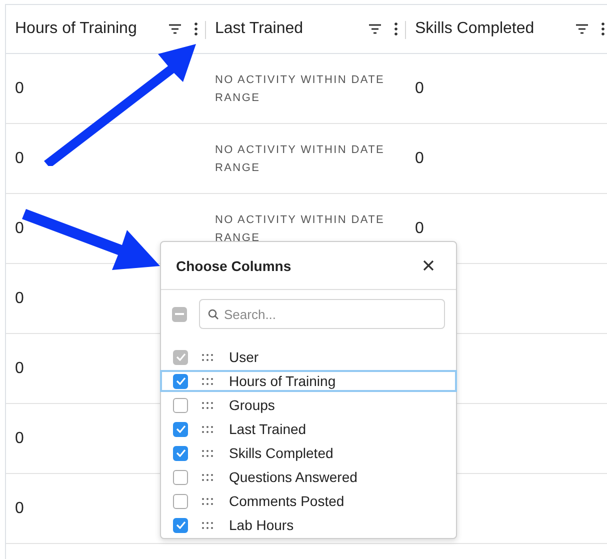 The height and width of the screenshot is (559, 607). What do you see at coordinates (85, 29) in the screenshot?
I see `column-header: Hours of Training` at bounding box center [85, 29].